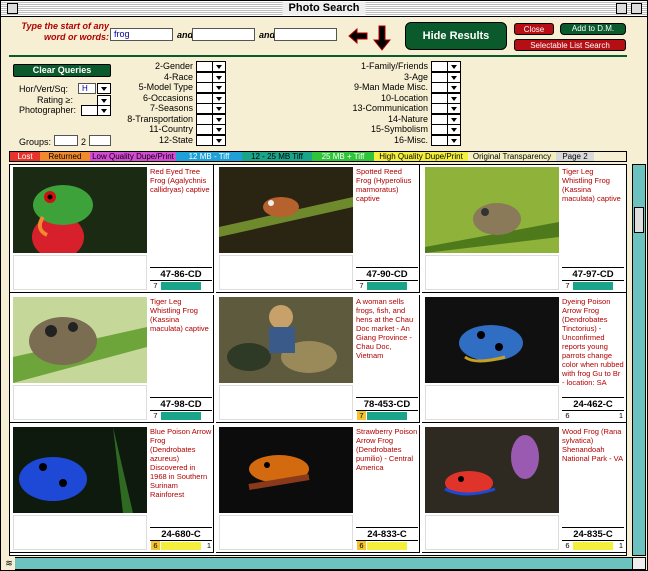 Image resolution: width=648 pixels, height=571 pixels. Describe the element at coordinates (55, 100) in the screenshot. I see `rating-label: Rating ≥:` at that location.